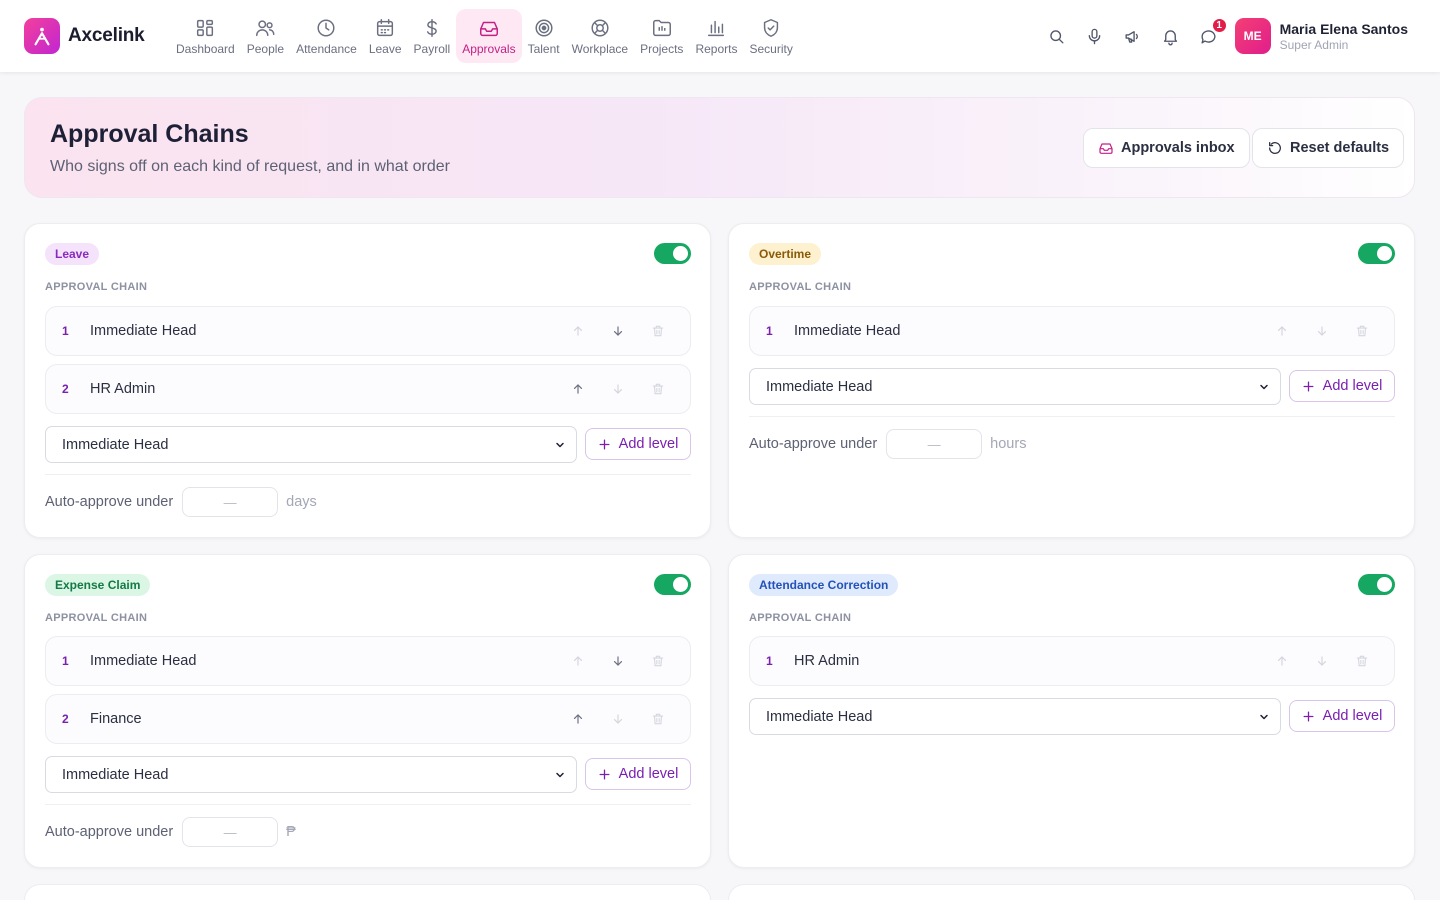  I want to click on step-number: 2, so click(65, 719).